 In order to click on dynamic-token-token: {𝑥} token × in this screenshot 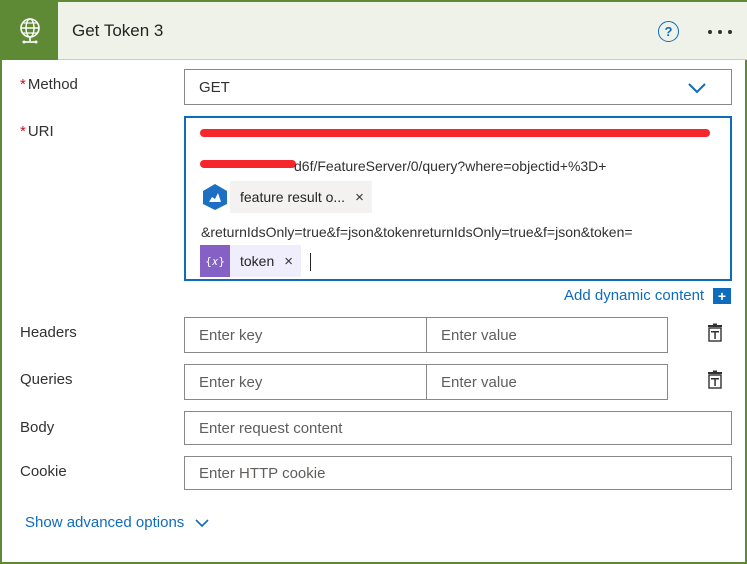, I will do `click(251, 261)`.